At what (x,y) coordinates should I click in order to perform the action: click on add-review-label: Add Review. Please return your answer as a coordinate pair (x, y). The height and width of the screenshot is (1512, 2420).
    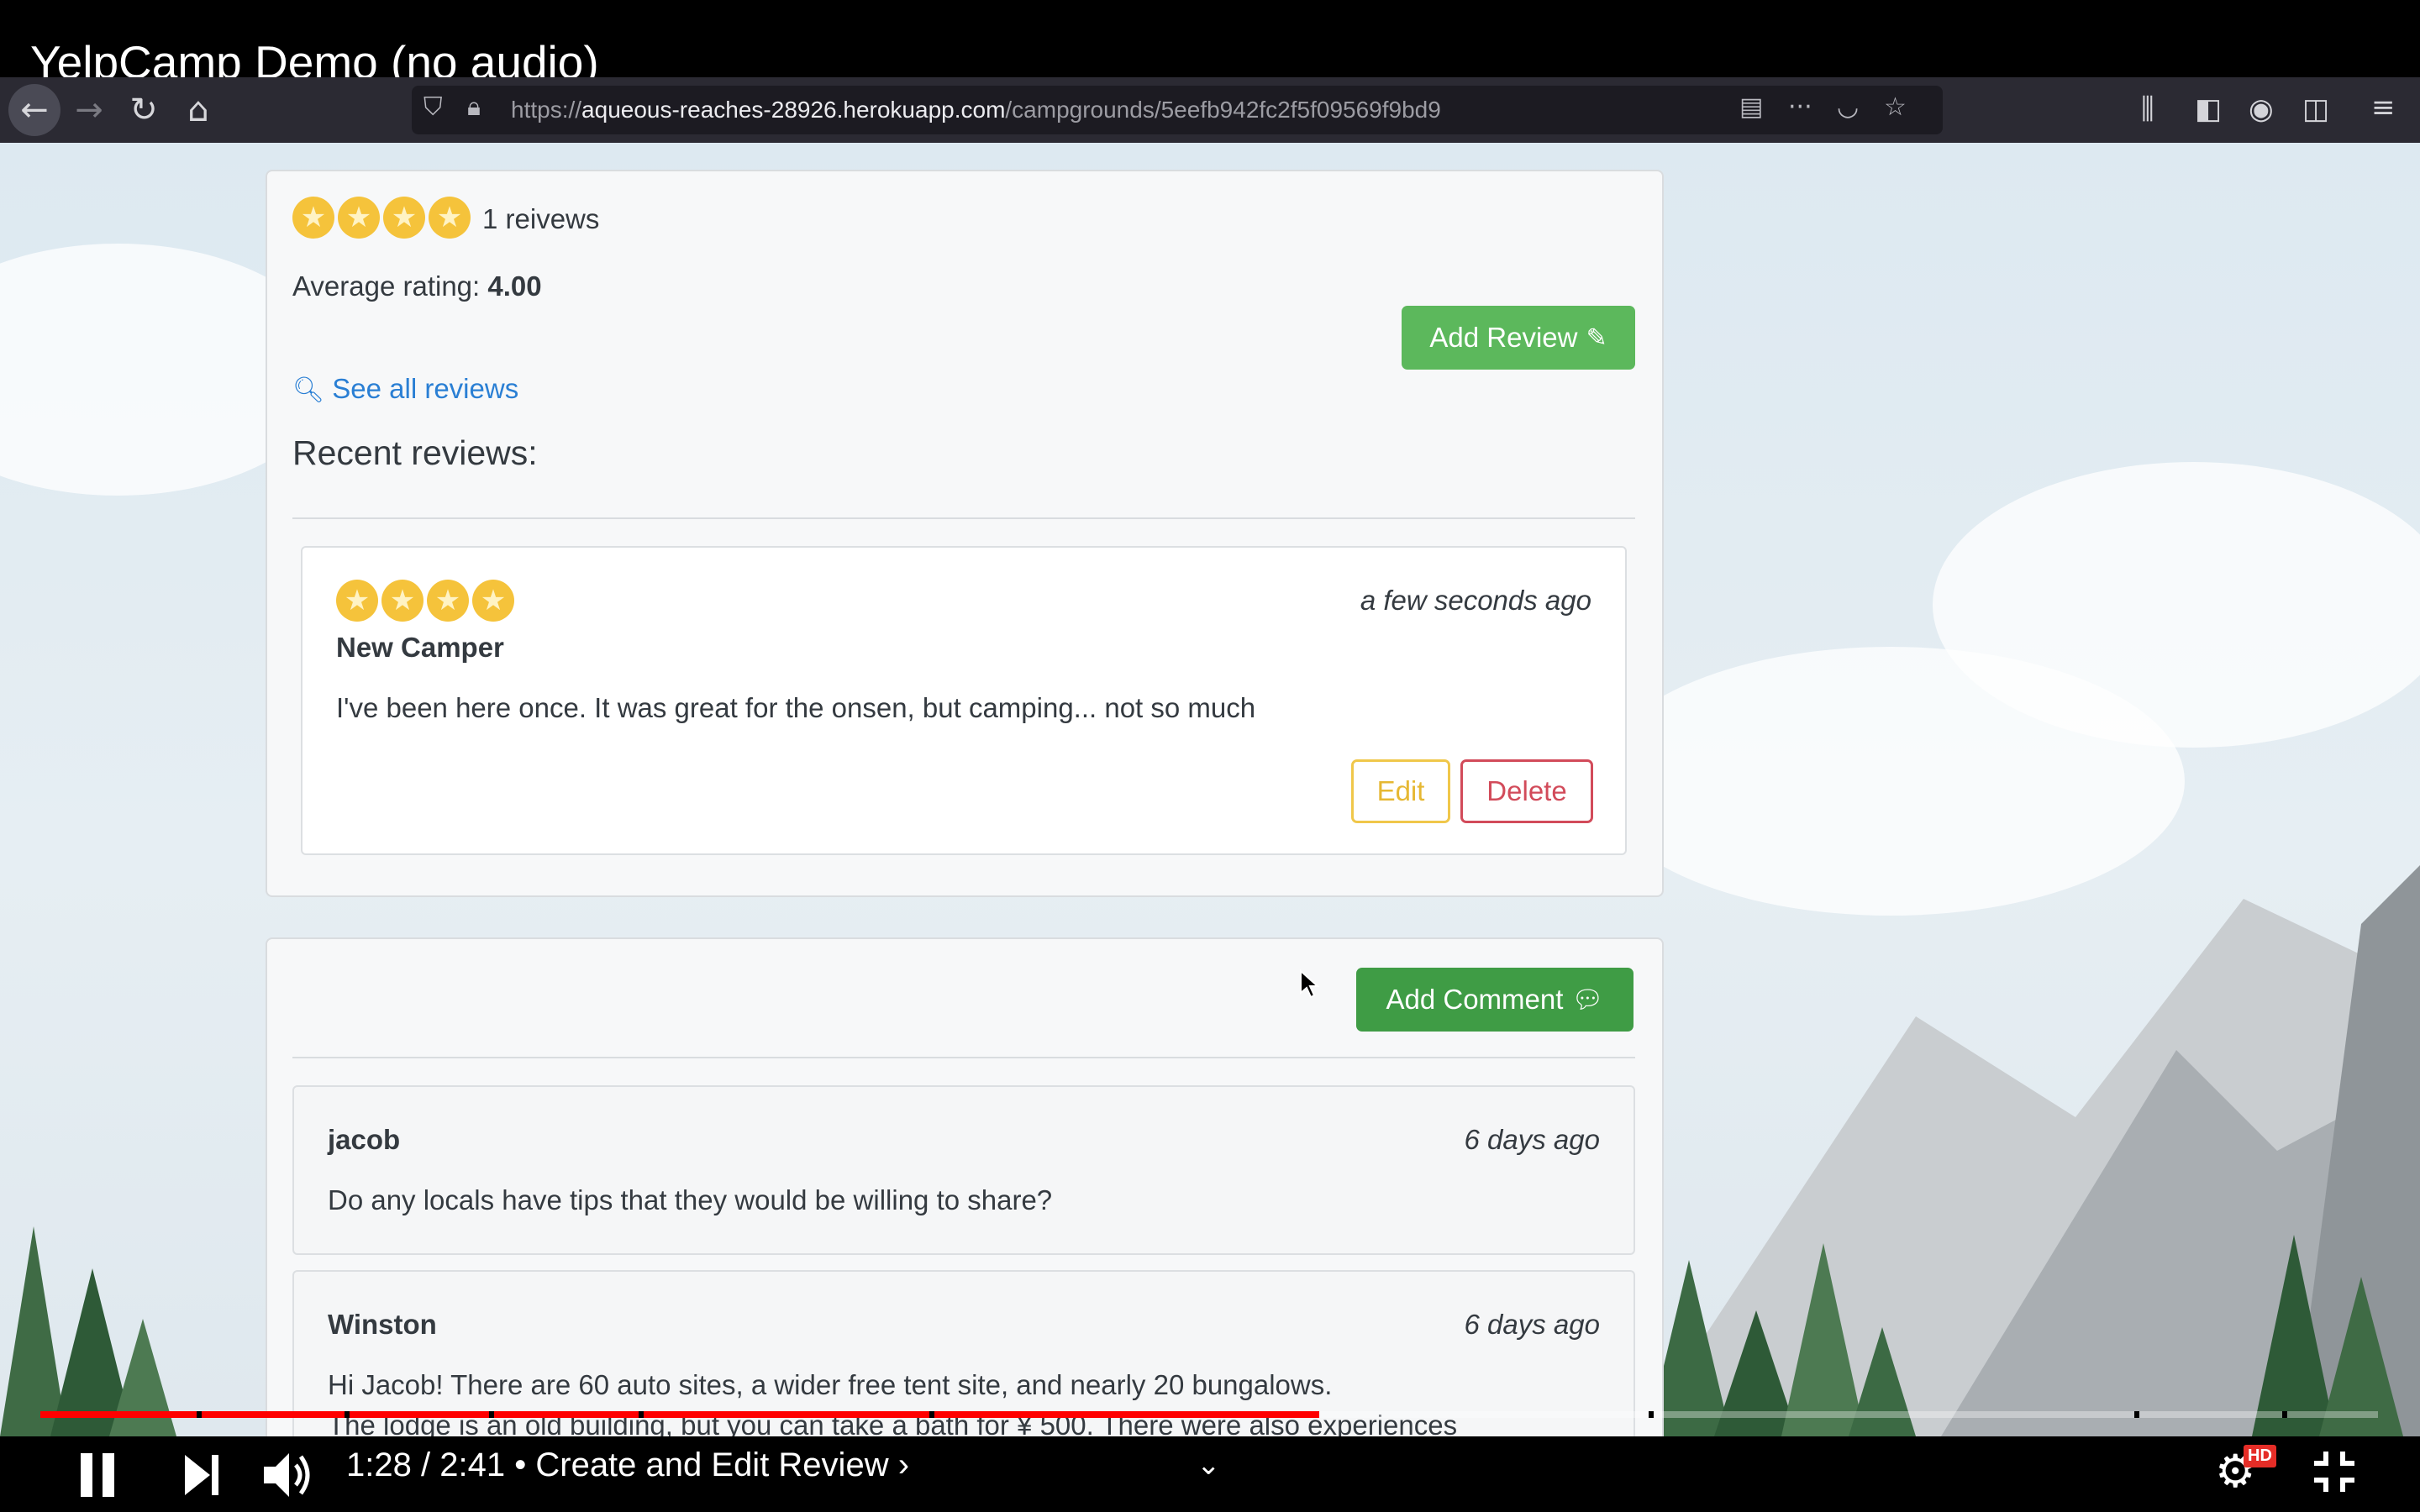
    Looking at the image, I should click on (1503, 337).